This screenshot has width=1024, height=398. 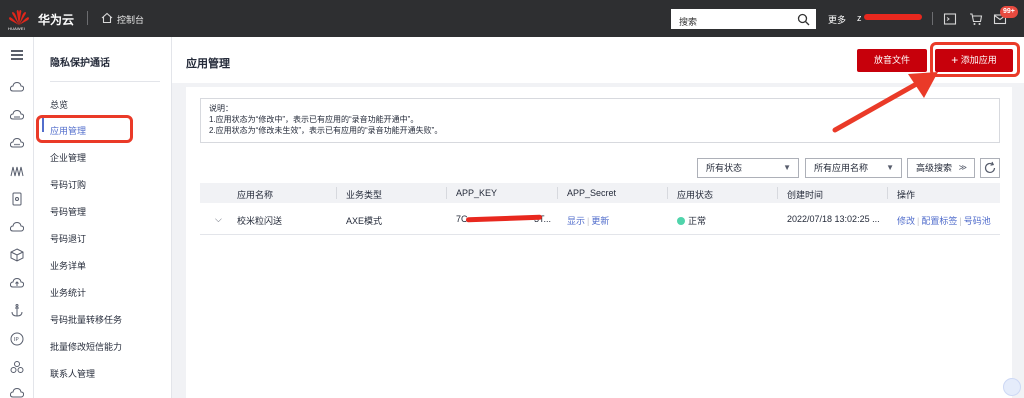 I want to click on show-secret-link: 显示, so click(x=576, y=221).